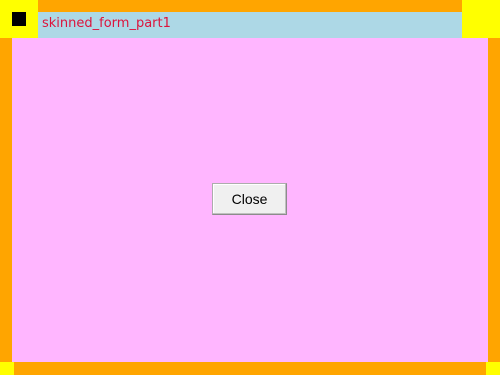 This screenshot has width=500, height=375. I want to click on resize-corner-top-right, so click(481, 19).